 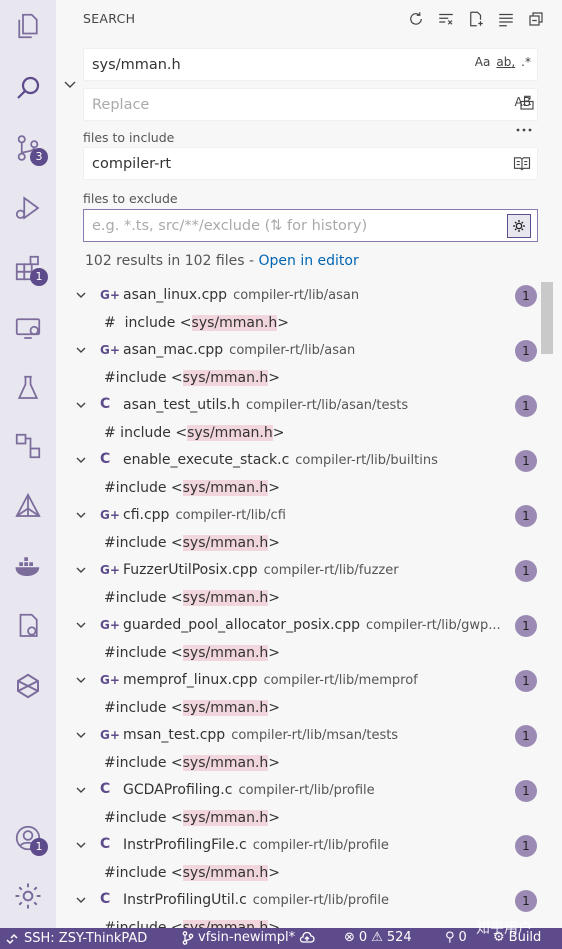 I want to click on replace-input: Replace AB, so click(x=310, y=104).